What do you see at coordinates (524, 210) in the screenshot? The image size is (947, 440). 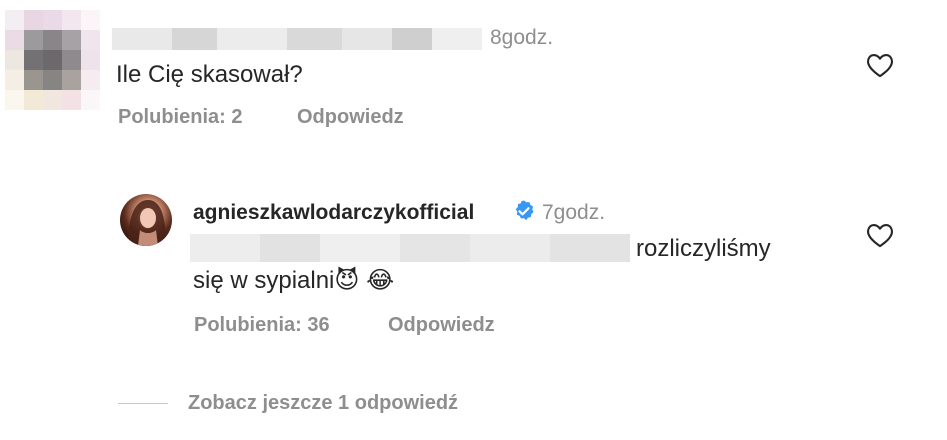 I see `verified-badge-icon` at bounding box center [524, 210].